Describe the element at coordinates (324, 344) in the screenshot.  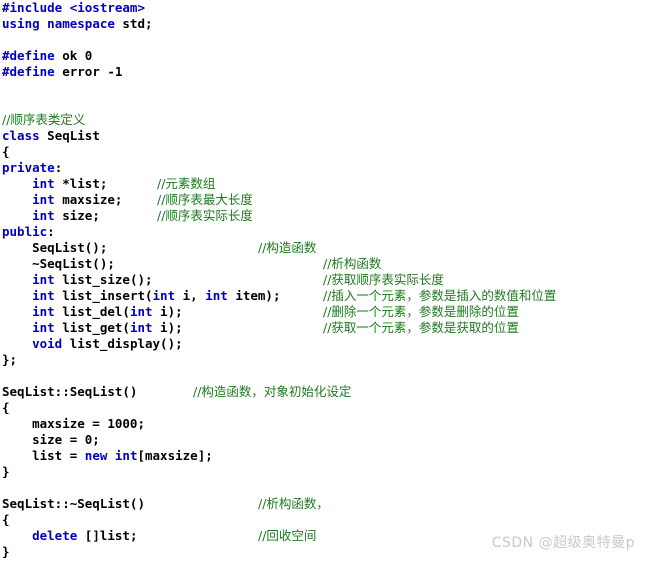
I see `code-line: void list_display();` at that location.